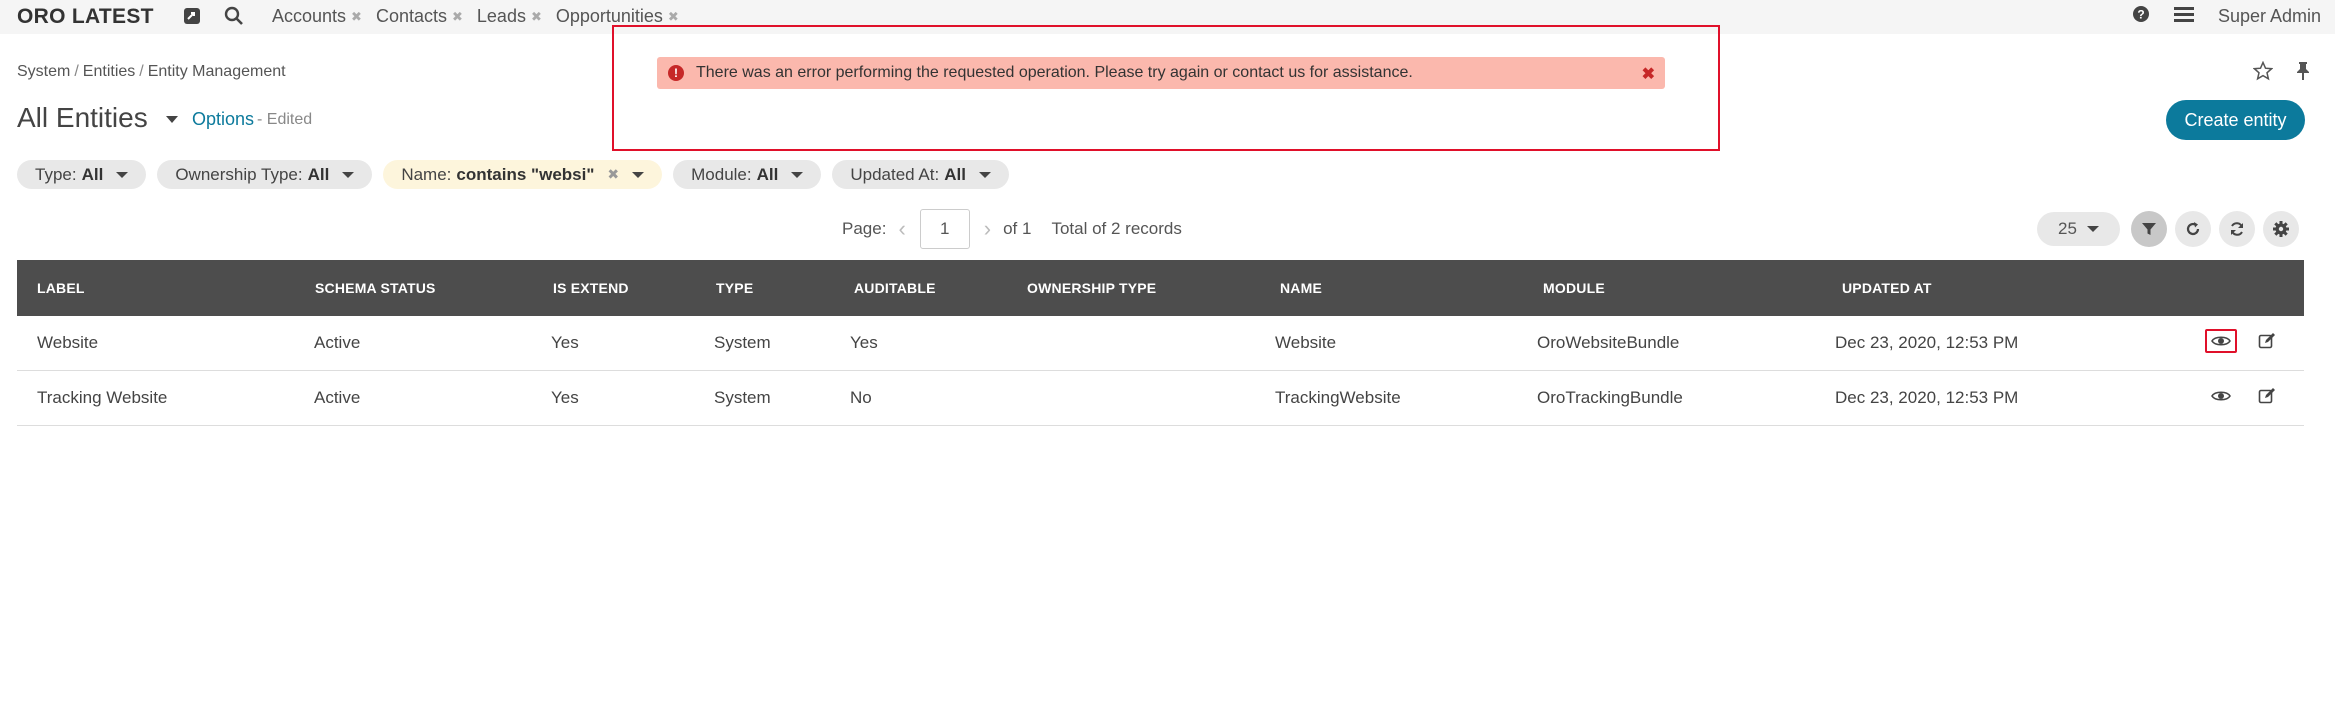  I want to click on cell-module: OroWebsiteBundle, so click(1608, 342).